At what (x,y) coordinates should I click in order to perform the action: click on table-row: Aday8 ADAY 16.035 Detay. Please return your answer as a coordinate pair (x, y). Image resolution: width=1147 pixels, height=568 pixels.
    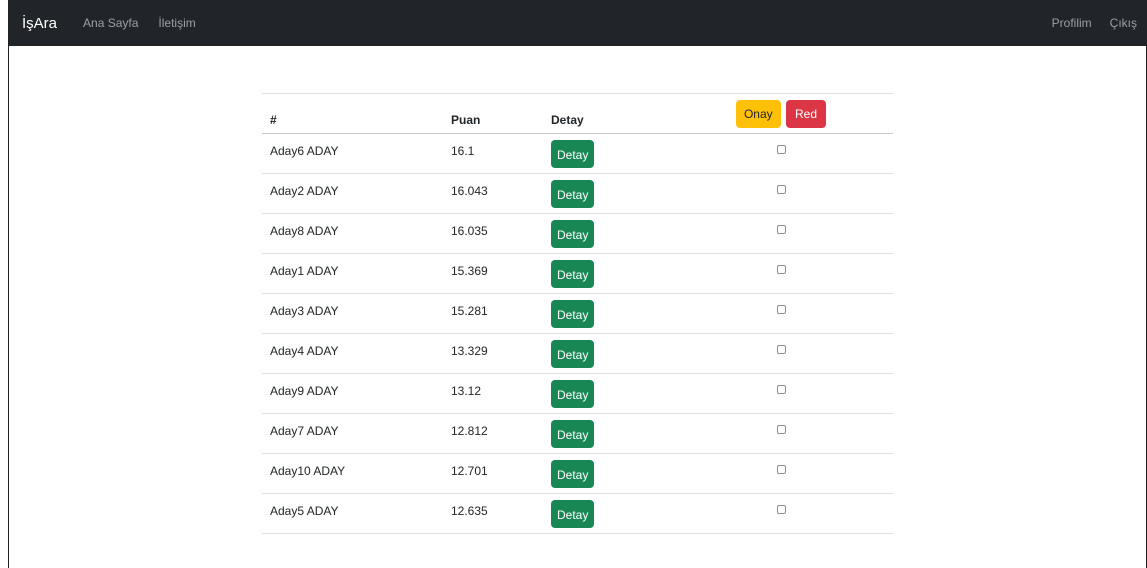
    Looking at the image, I should click on (577, 233).